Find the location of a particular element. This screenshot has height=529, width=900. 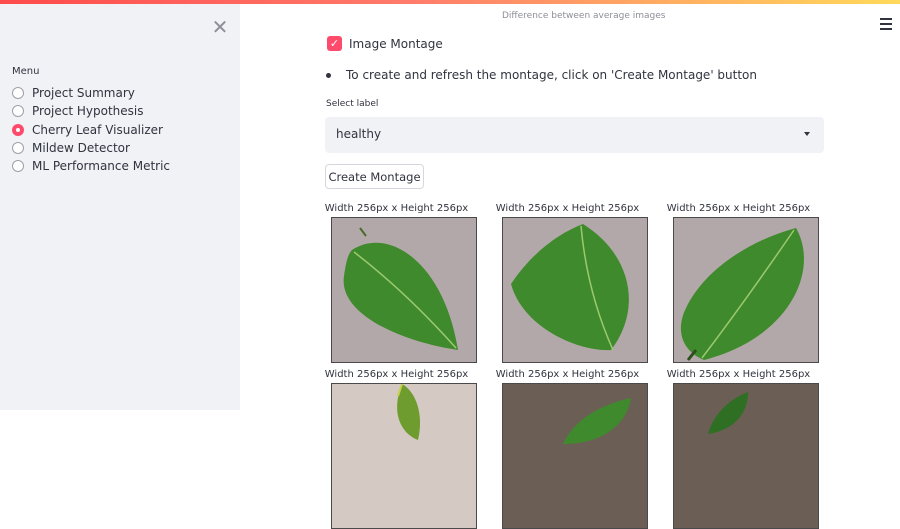

menu-item-label: Project Hypothesis is located at coordinates (88, 111).